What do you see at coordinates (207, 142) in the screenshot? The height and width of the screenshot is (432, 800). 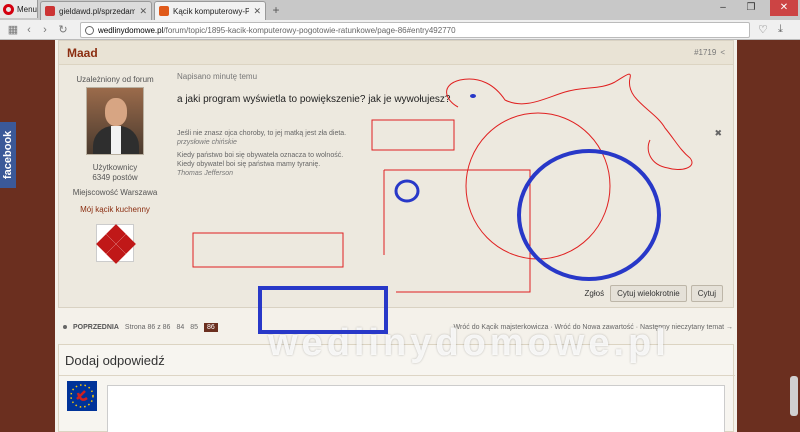 I see `sig-cite: przysłowie chińskie` at bounding box center [207, 142].